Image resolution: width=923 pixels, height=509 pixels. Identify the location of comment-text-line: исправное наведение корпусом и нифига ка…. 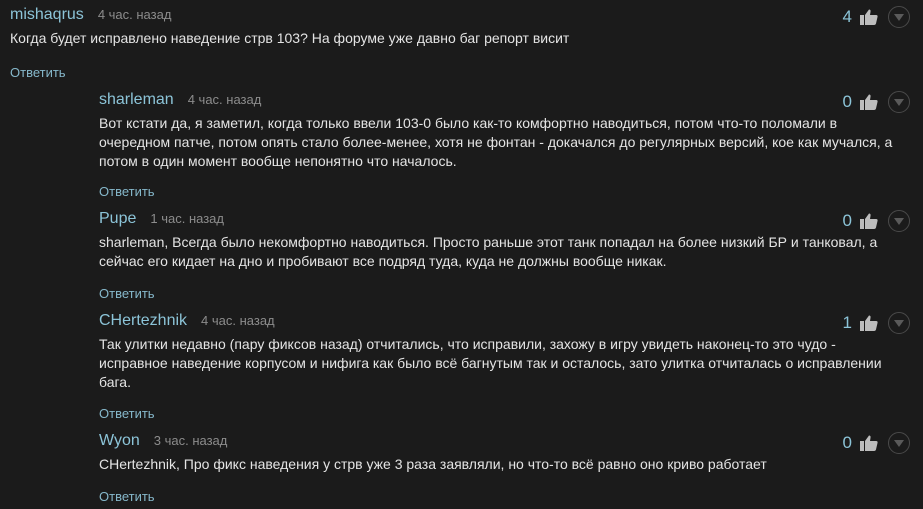
(490, 363).